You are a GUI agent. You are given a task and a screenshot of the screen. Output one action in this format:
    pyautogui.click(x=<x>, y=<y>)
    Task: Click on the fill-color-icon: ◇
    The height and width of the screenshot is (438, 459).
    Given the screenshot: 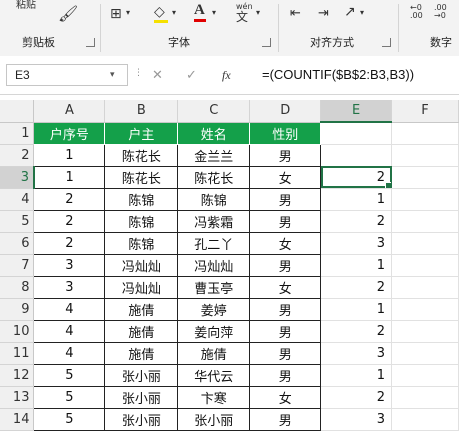 What is the action you would take?
    pyautogui.click(x=161, y=13)
    